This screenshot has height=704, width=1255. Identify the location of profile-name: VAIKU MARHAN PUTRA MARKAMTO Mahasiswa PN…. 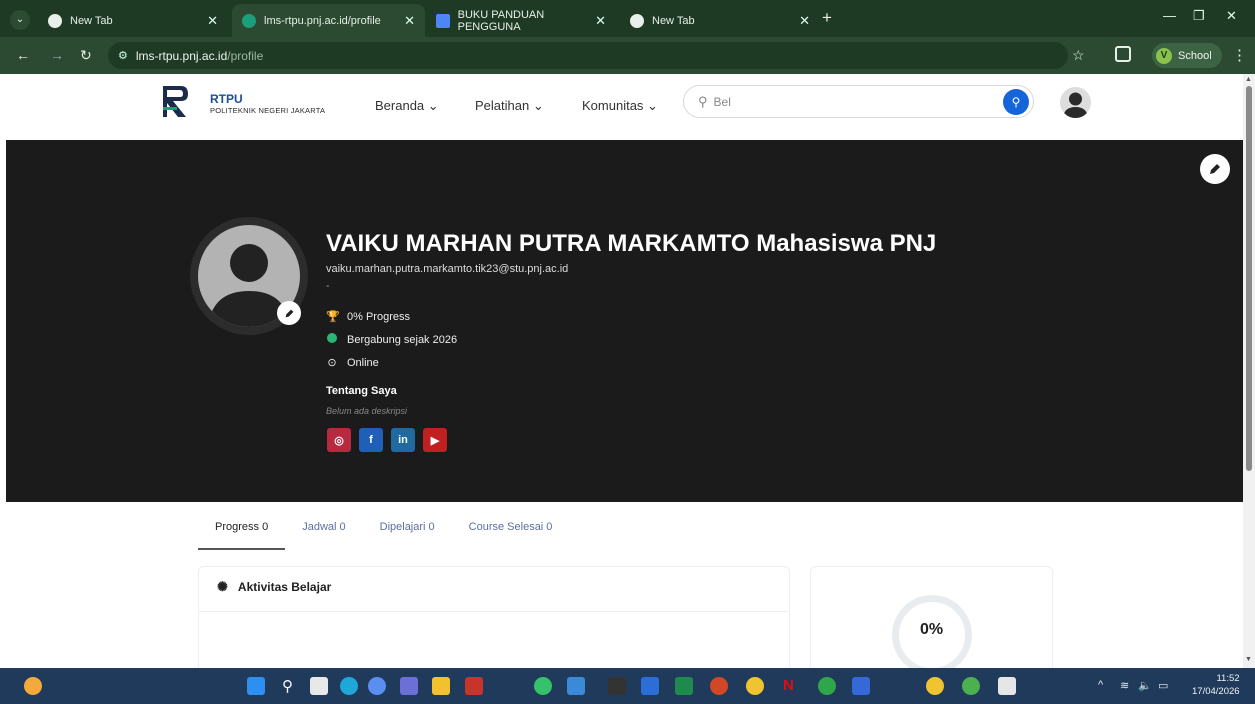
(631, 243).